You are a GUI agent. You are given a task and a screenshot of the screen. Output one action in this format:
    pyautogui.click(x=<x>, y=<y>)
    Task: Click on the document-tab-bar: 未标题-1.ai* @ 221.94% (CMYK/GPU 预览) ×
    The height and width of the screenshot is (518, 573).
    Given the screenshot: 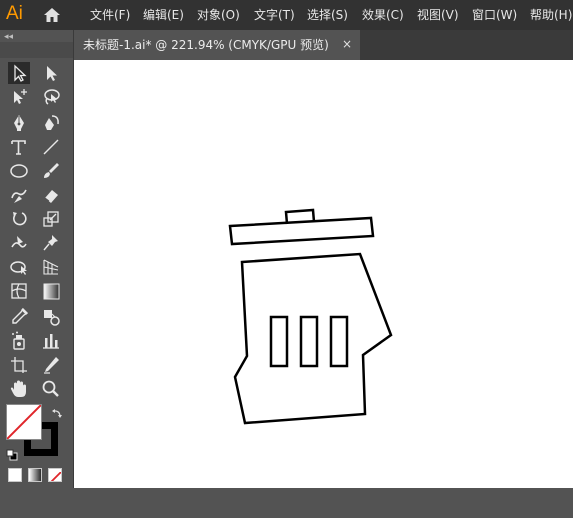 What is the action you would take?
    pyautogui.click(x=323, y=45)
    